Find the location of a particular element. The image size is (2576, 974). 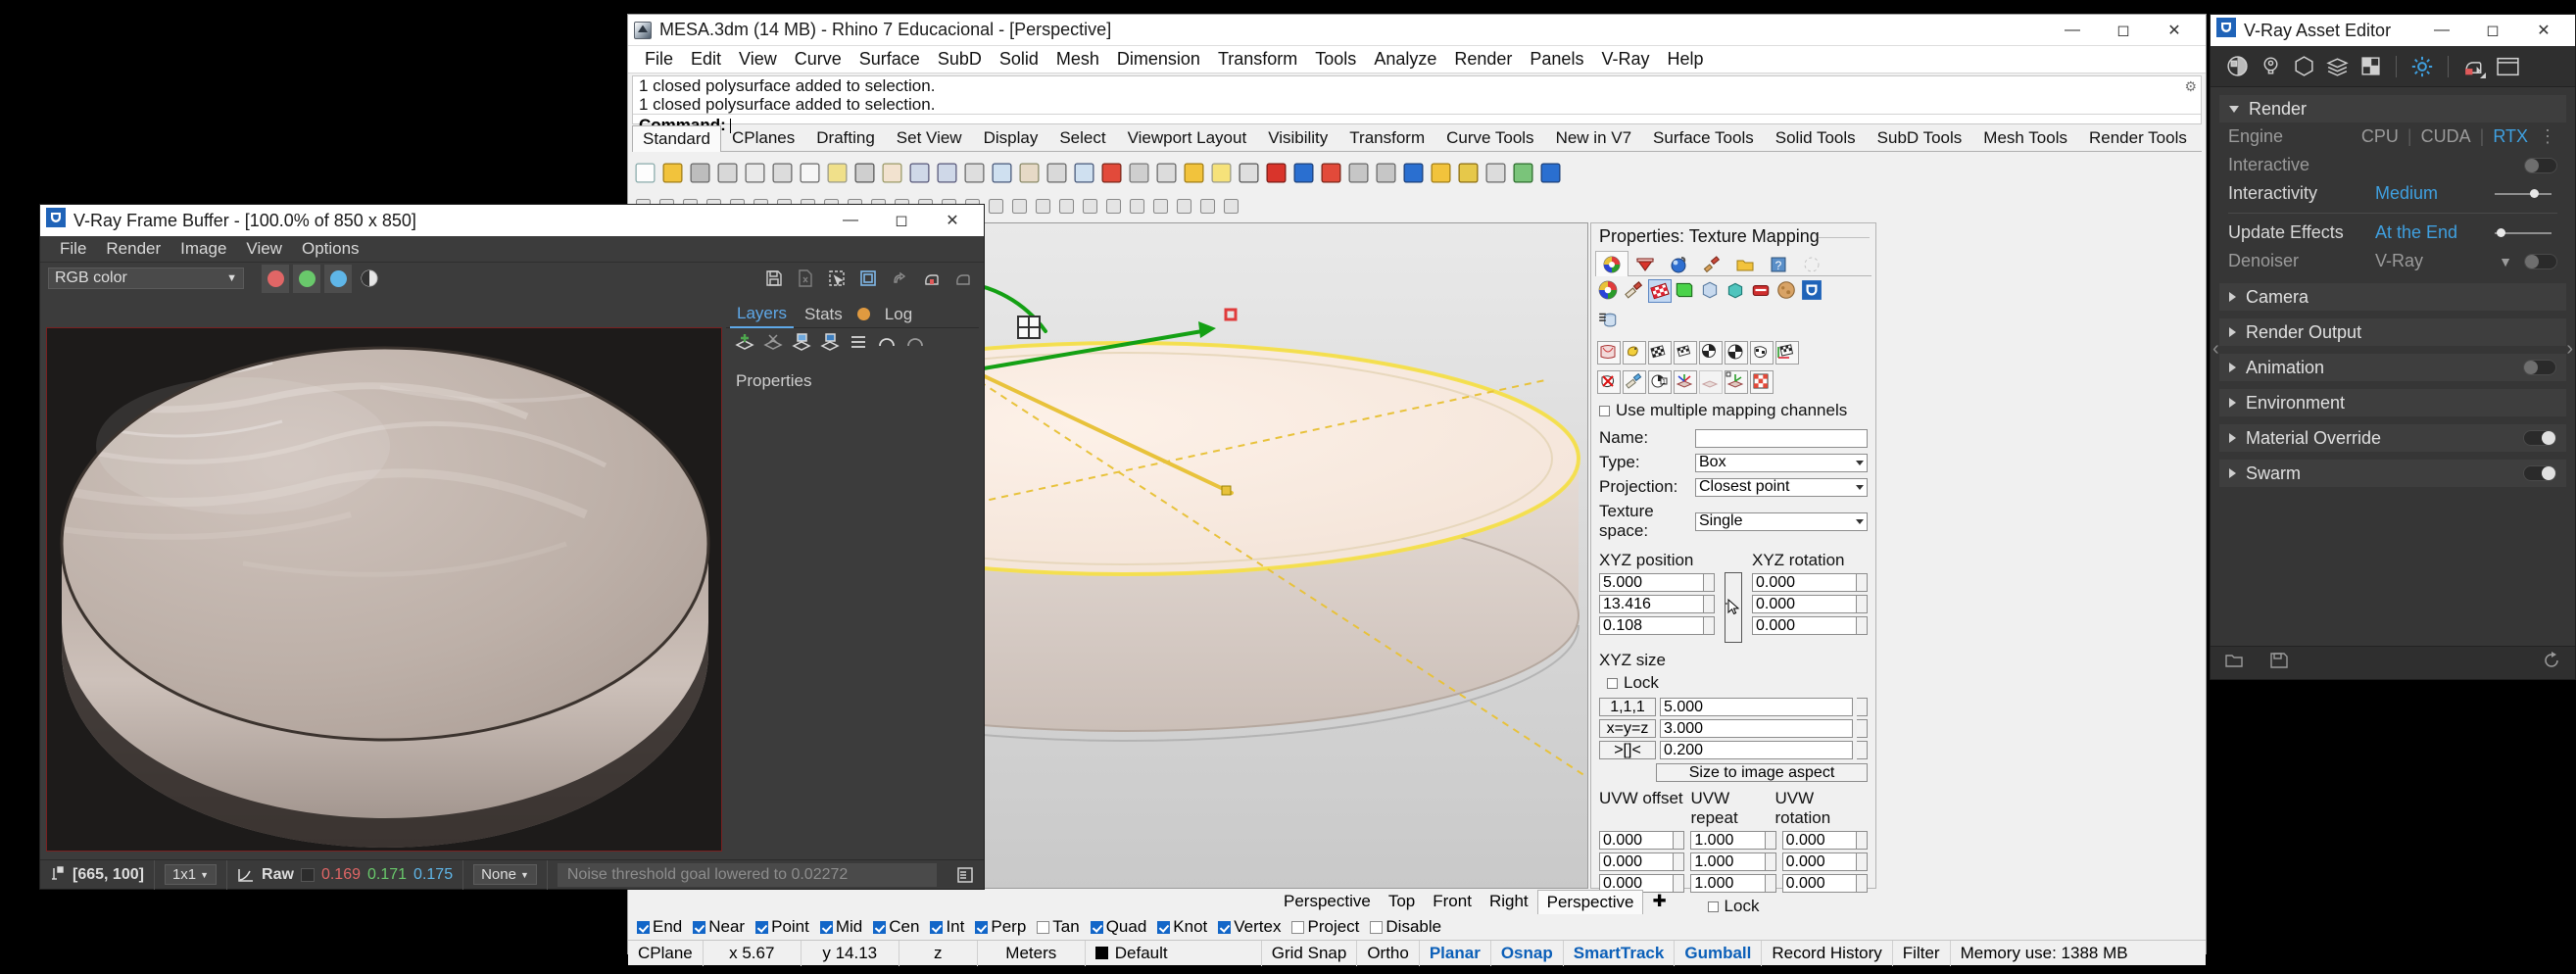

vray-materials-icon is located at coordinates (2237, 66).